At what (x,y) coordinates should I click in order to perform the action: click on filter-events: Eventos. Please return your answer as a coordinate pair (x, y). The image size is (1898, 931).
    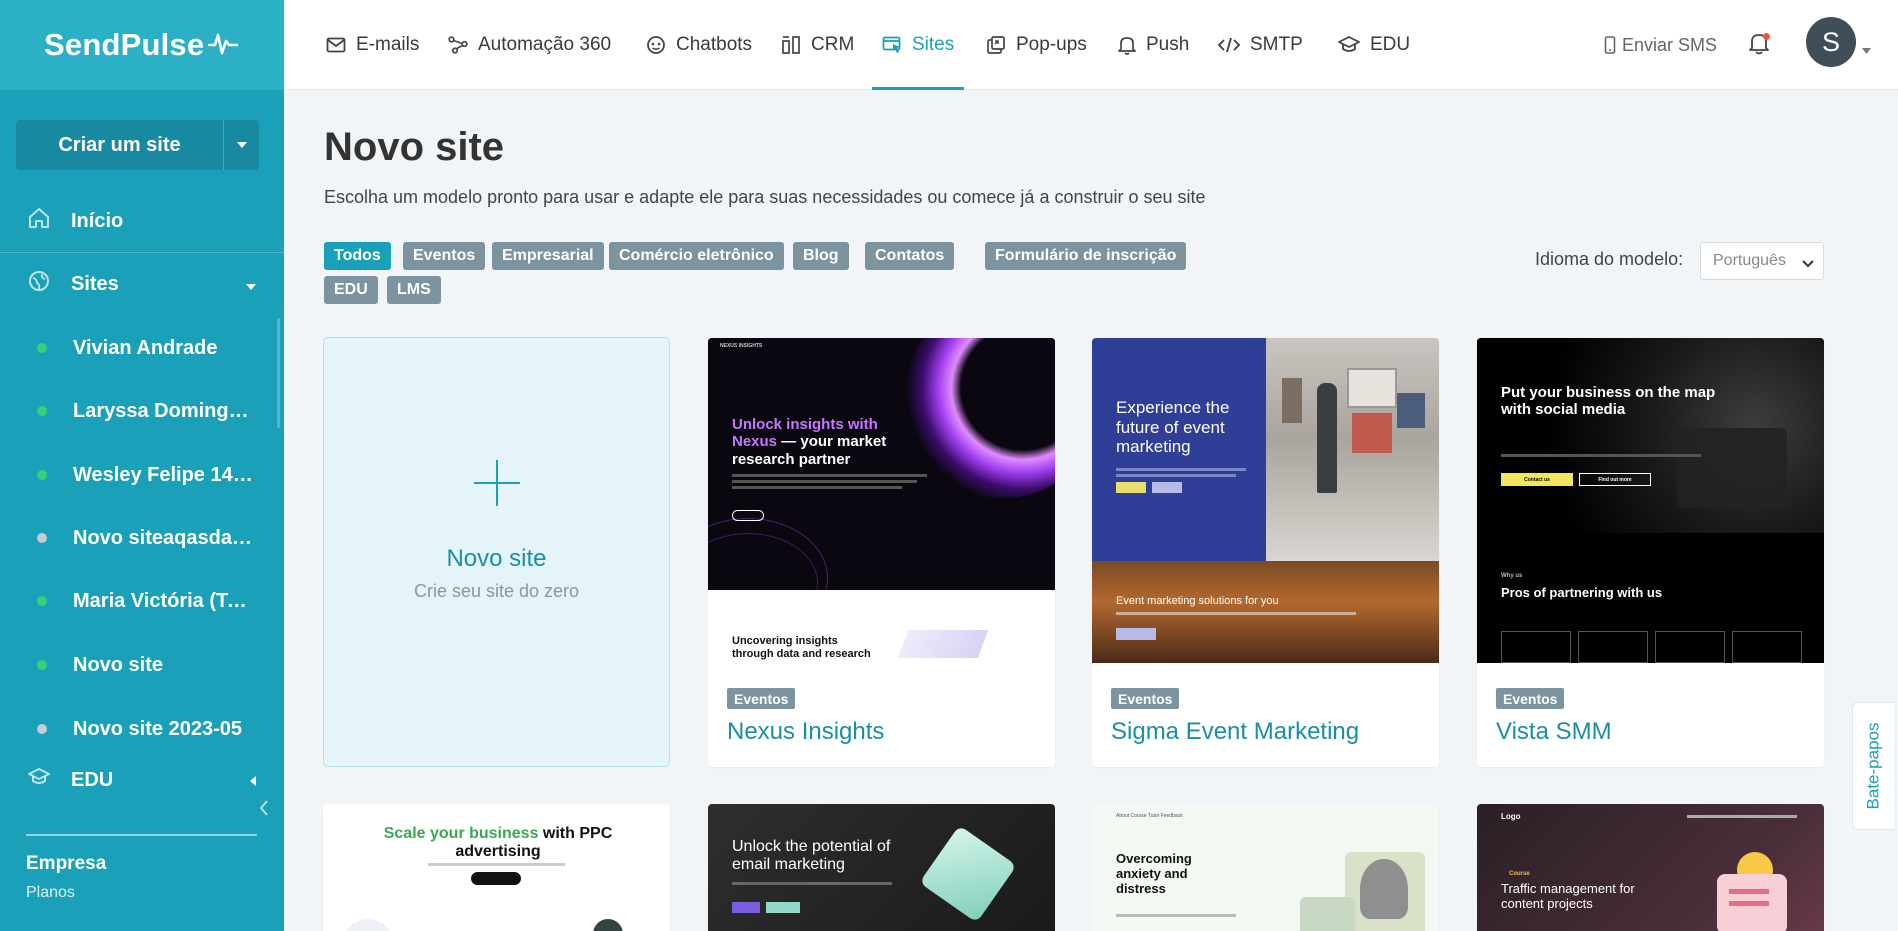
    Looking at the image, I should click on (444, 256).